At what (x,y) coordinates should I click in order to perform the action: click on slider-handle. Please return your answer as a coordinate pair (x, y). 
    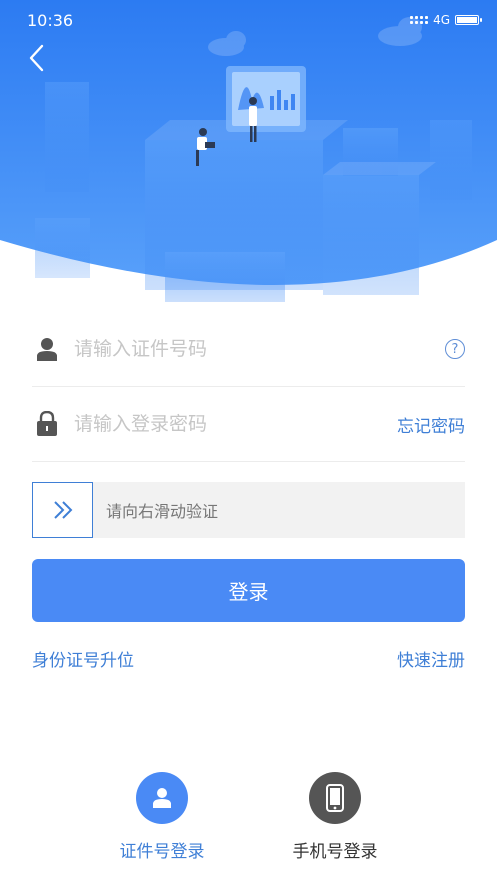
    Looking at the image, I should click on (62, 510).